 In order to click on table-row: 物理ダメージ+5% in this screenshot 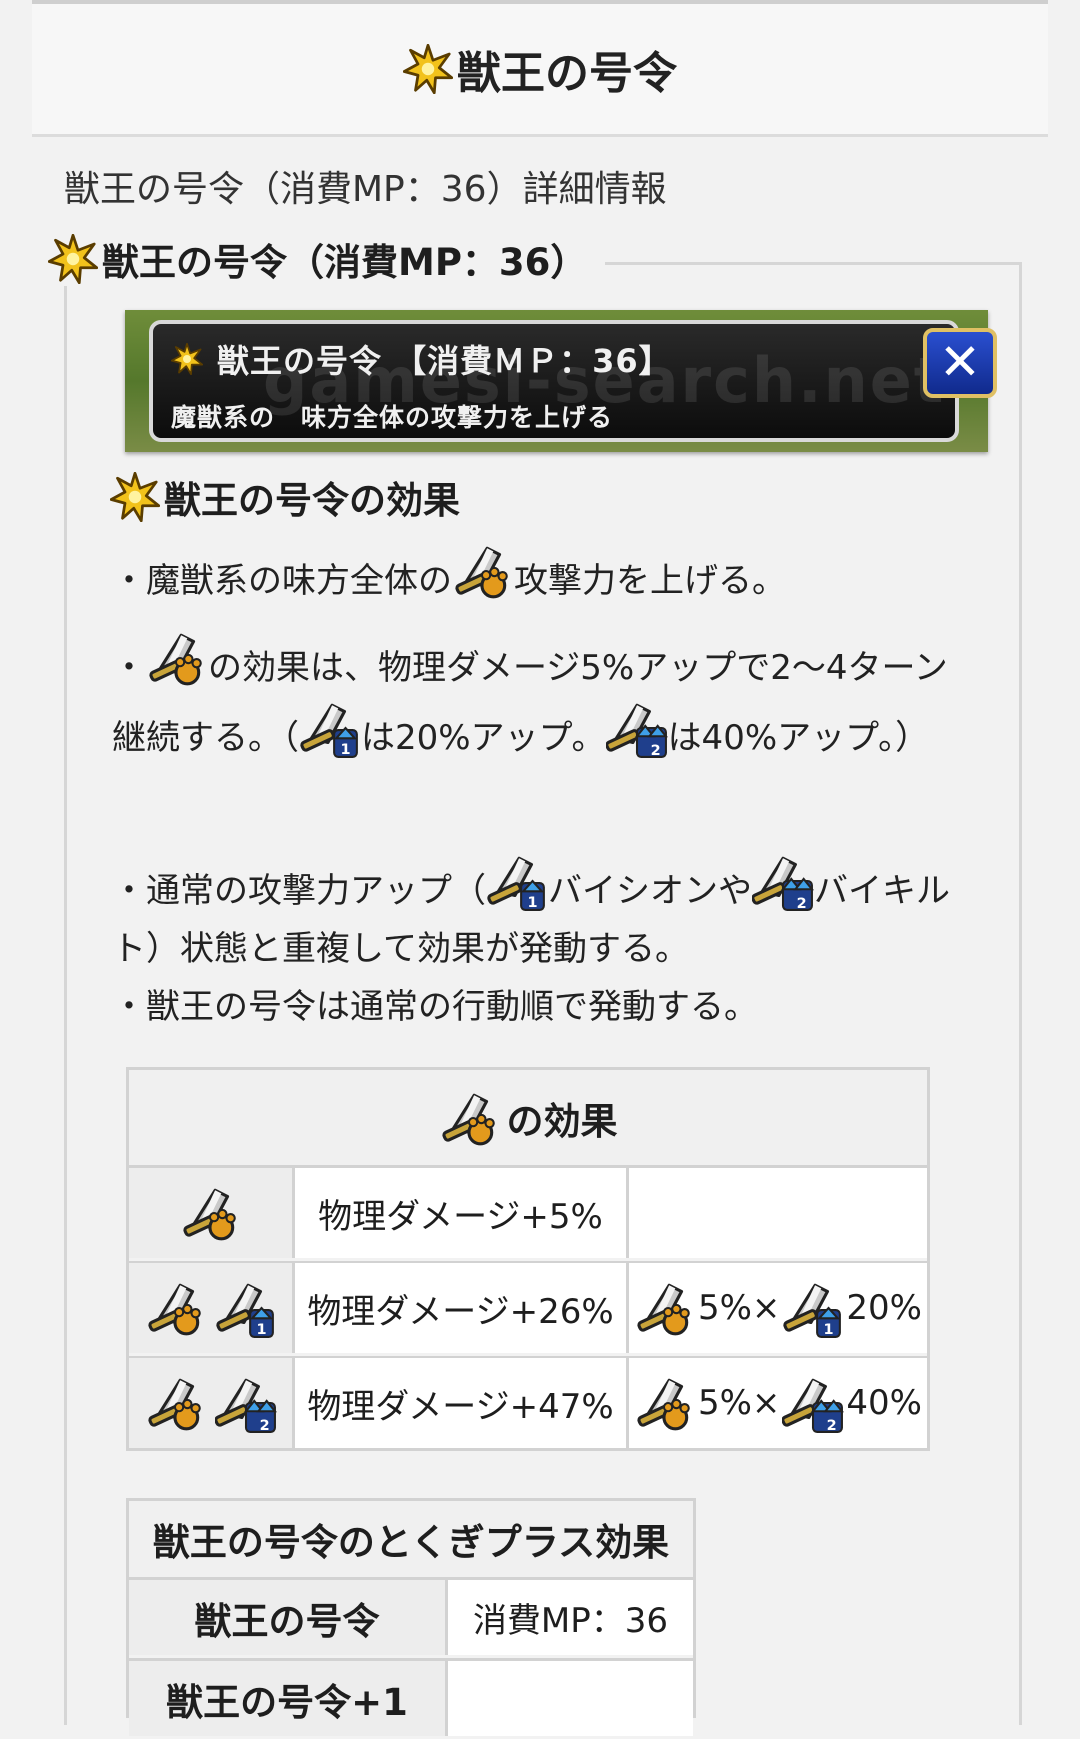, I will do `click(528, 1216)`.